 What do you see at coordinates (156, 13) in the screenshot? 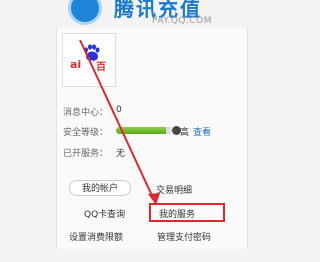
I see `header-brand: 腾讯充值 PAY.QQ.COM` at bounding box center [156, 13].